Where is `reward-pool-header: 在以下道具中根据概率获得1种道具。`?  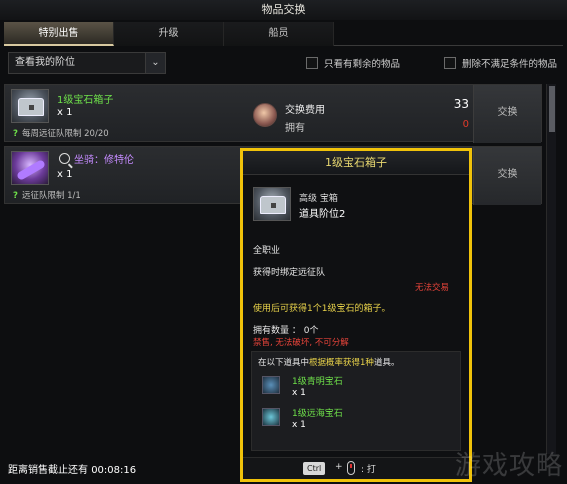 reward-pool-header: 在以下道具中根据概率获得1种道具。 is located at coordinates (329, 363).